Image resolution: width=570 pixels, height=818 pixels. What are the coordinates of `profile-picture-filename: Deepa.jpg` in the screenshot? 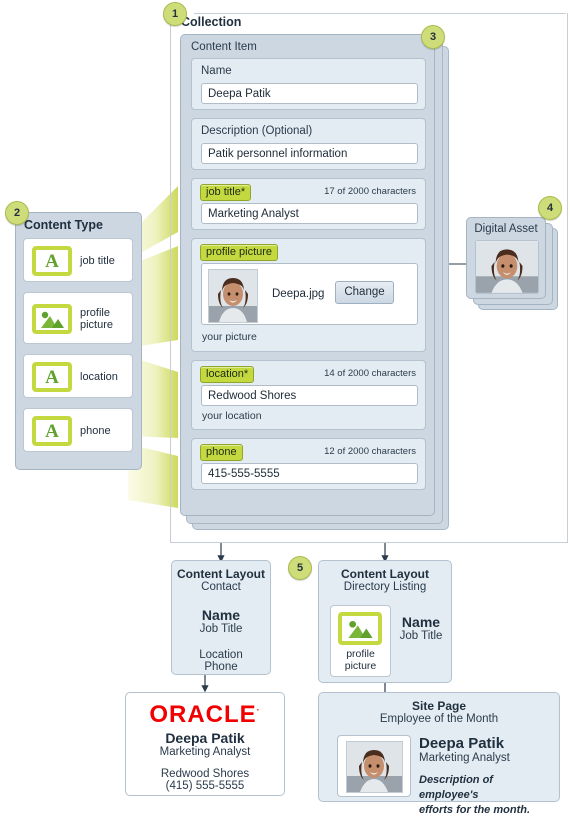 It's located at (298, 294).